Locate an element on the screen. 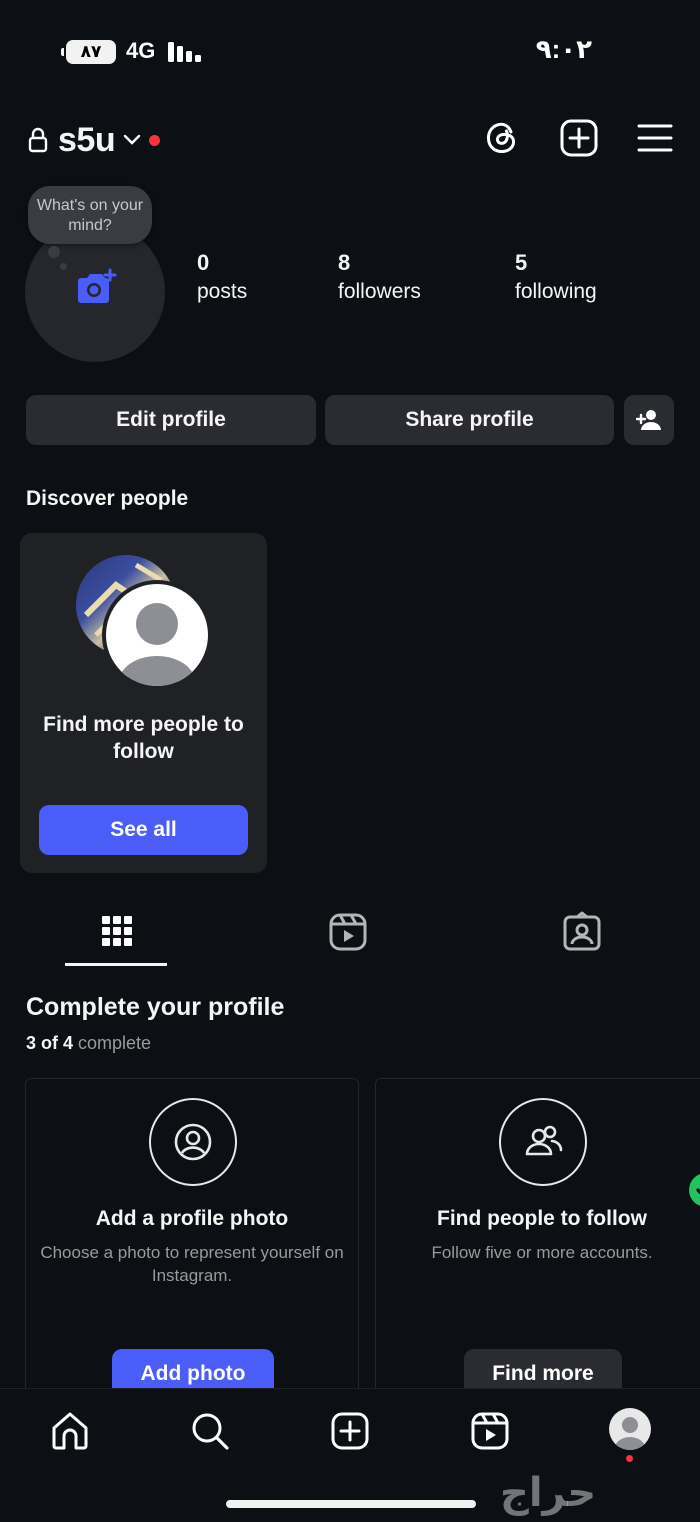 This screenshot has height=1522, width=700. note-tail-small is located at coordinates (63, 266).